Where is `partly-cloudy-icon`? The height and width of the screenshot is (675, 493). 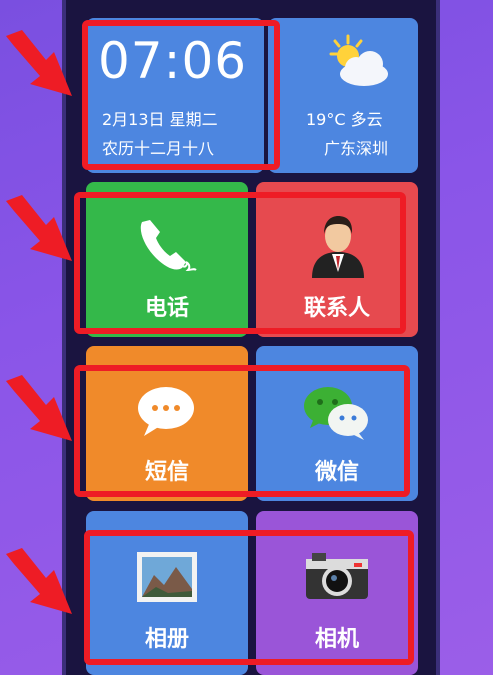 partly-cloudy-icon is located at coordinates (358, 60).